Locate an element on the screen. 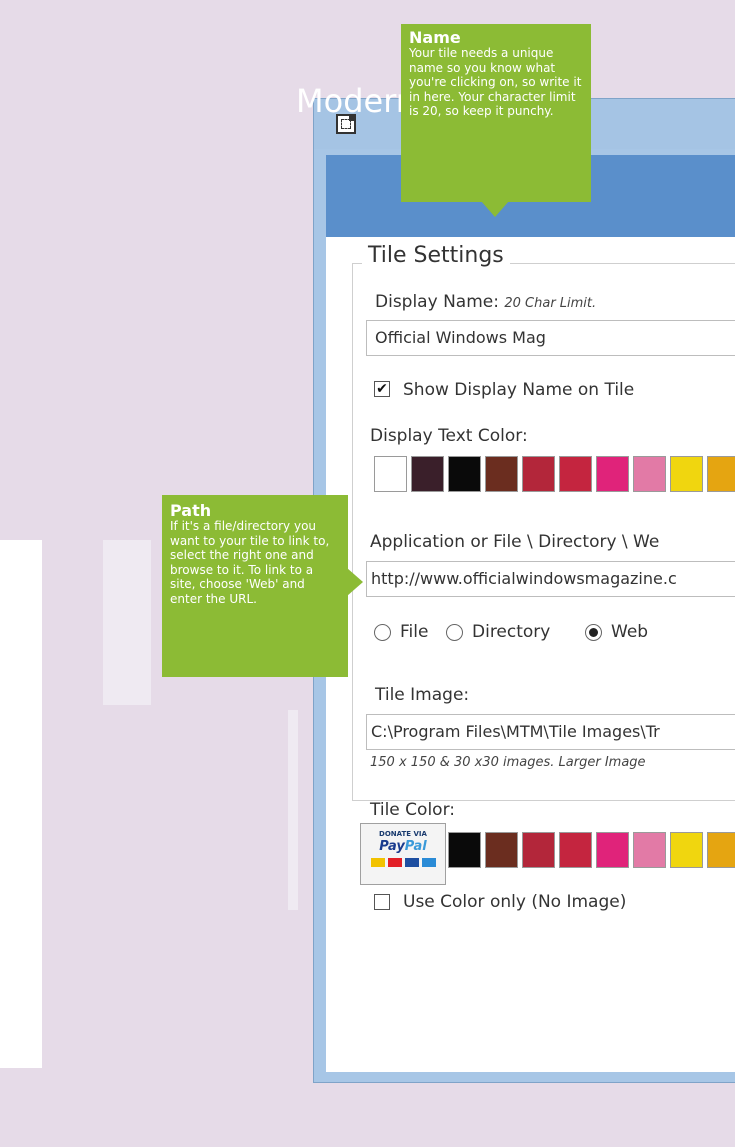 This screenshot has width=735, height=1147. tile-image-hint: 150 x 150 & 30 x30 images. Larger Image is located at coordinates (508, 762).